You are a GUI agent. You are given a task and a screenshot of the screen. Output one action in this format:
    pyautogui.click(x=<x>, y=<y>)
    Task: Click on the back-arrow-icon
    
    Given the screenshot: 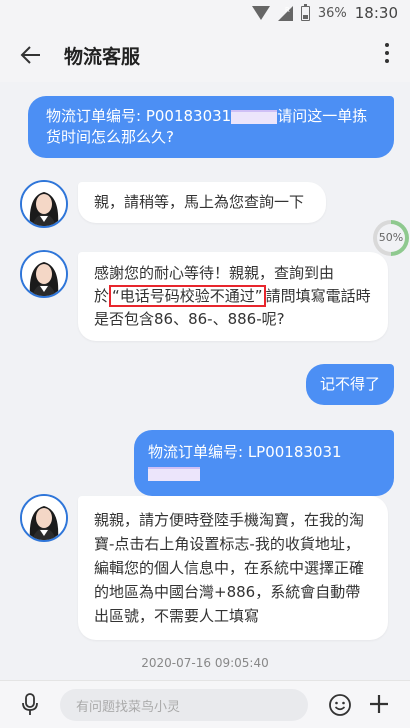 What is the action you would take?
    pyautogui.click(x=31, y=55)
    